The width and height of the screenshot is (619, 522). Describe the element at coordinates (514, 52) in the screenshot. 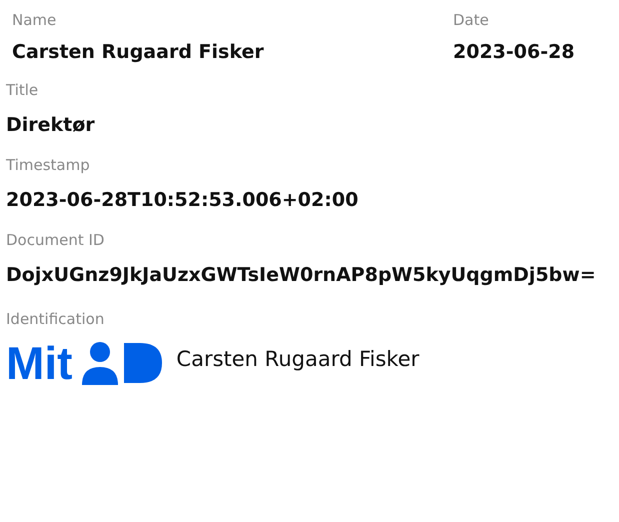

I see `date-value: 2023-06-28` at that location.